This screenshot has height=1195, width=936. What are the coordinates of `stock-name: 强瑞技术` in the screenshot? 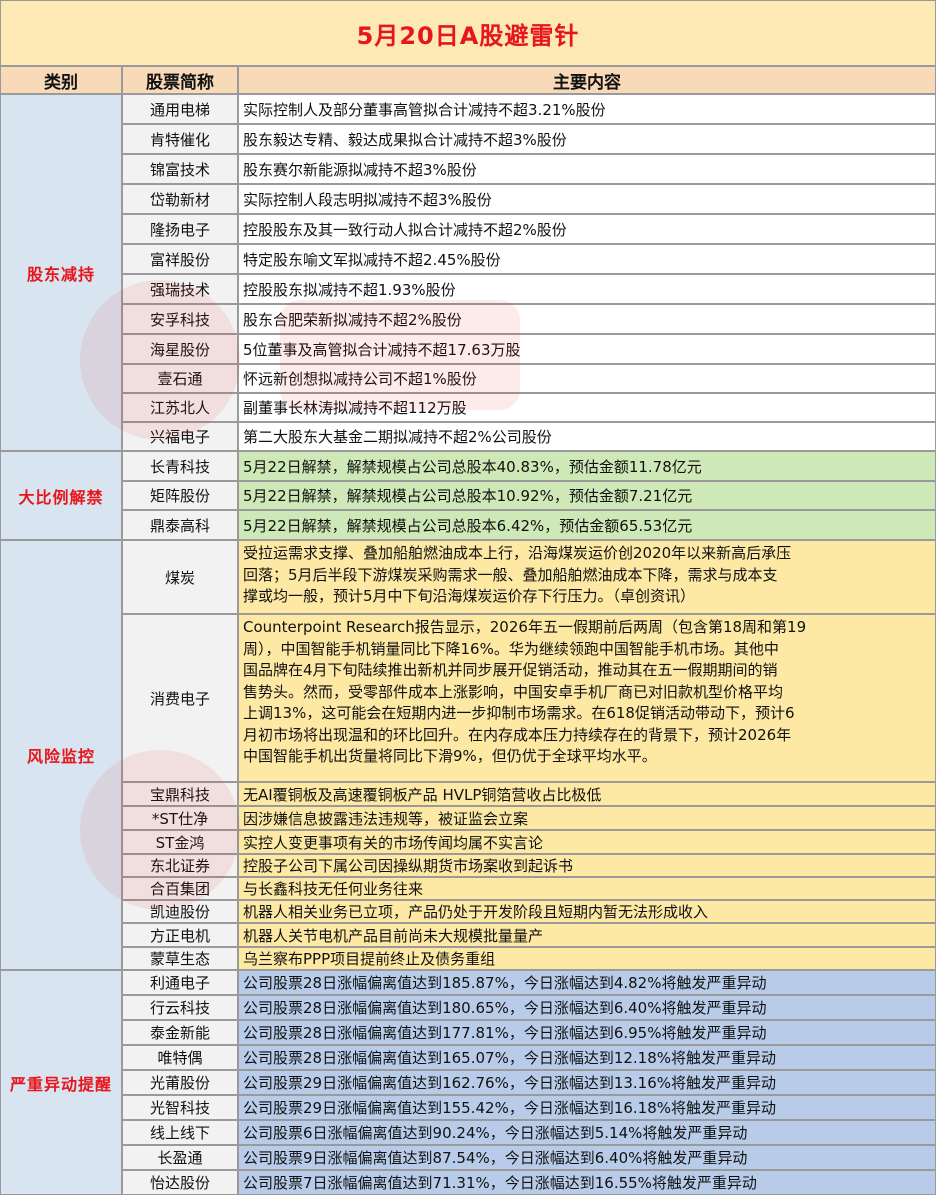 It's located at (180, 289).